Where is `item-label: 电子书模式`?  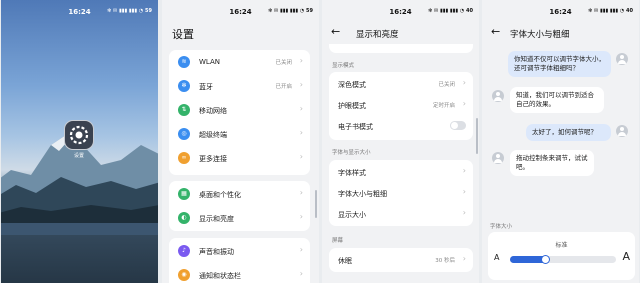 item-label: 电子书模式 is located at coordinates (355, 127).